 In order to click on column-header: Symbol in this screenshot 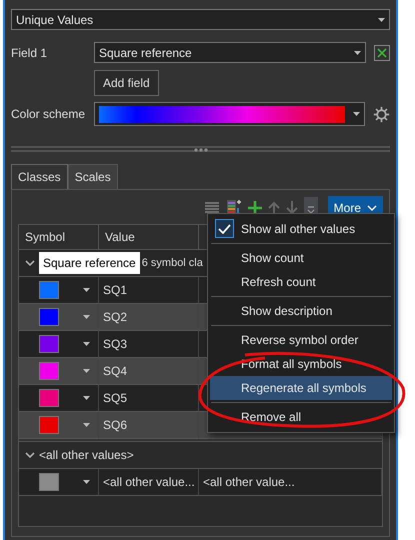, I will do `click(59, 237)`.